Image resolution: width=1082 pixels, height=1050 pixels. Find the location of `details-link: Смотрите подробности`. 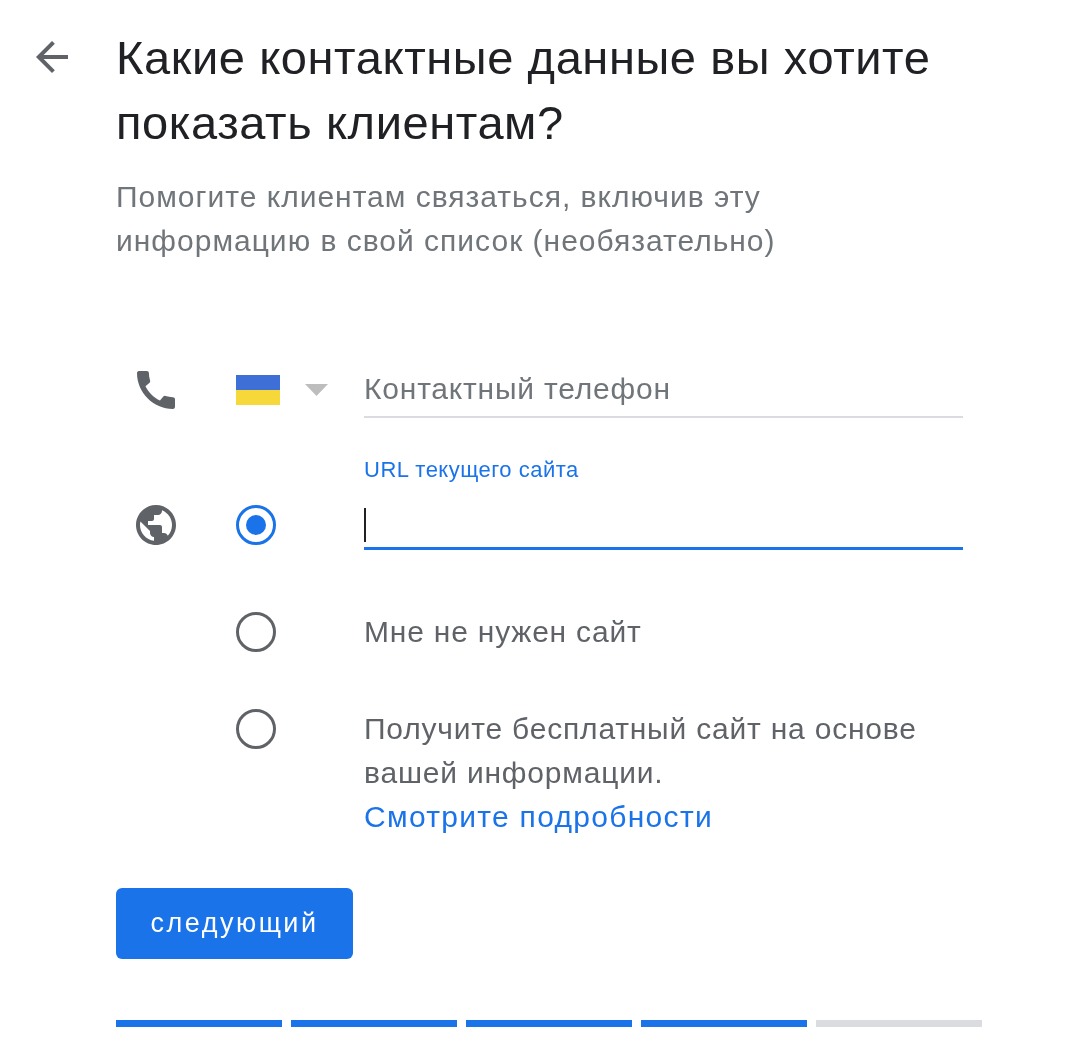

details-link: Смотрите подробности is located at coordinates (538, 817).